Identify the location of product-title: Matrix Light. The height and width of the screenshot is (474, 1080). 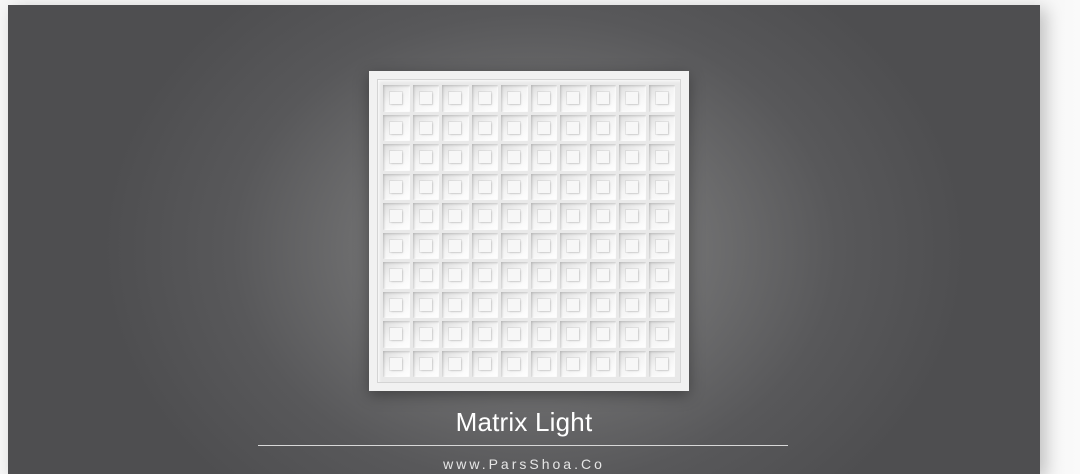
(524, 422).